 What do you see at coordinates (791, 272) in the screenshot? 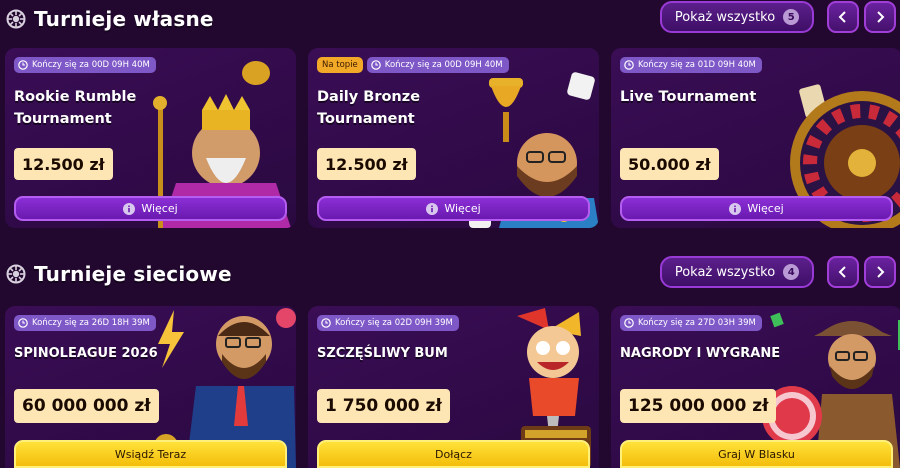
I see `count-badge: 4` at bounding box center [791, 272].